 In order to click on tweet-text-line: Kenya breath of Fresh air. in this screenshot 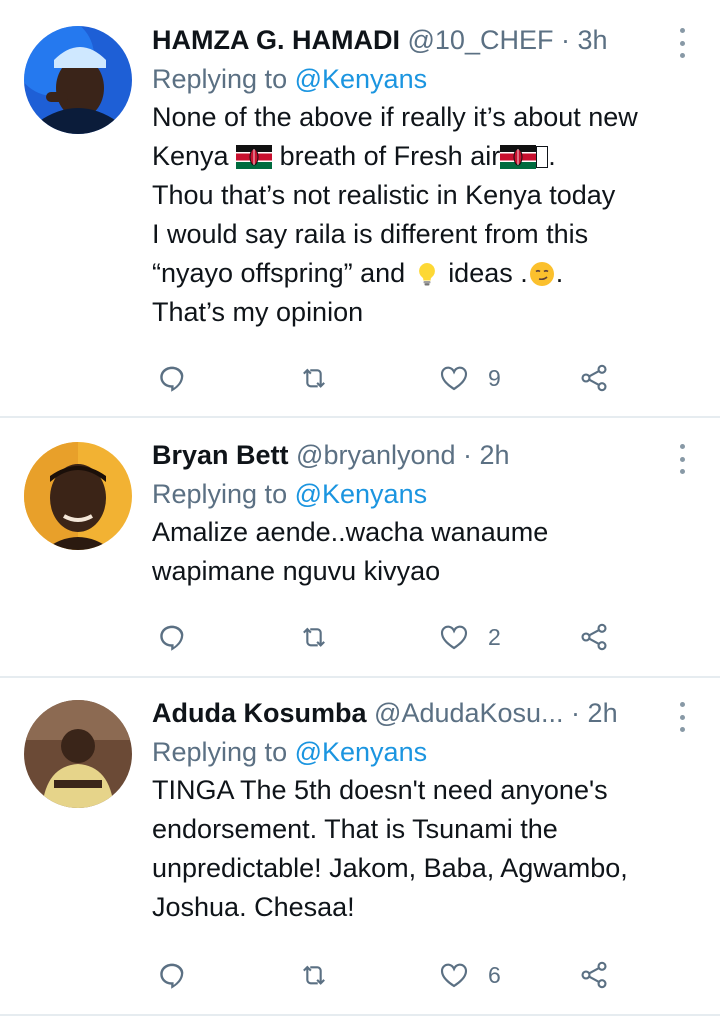, I will do `click(354, 156)`.